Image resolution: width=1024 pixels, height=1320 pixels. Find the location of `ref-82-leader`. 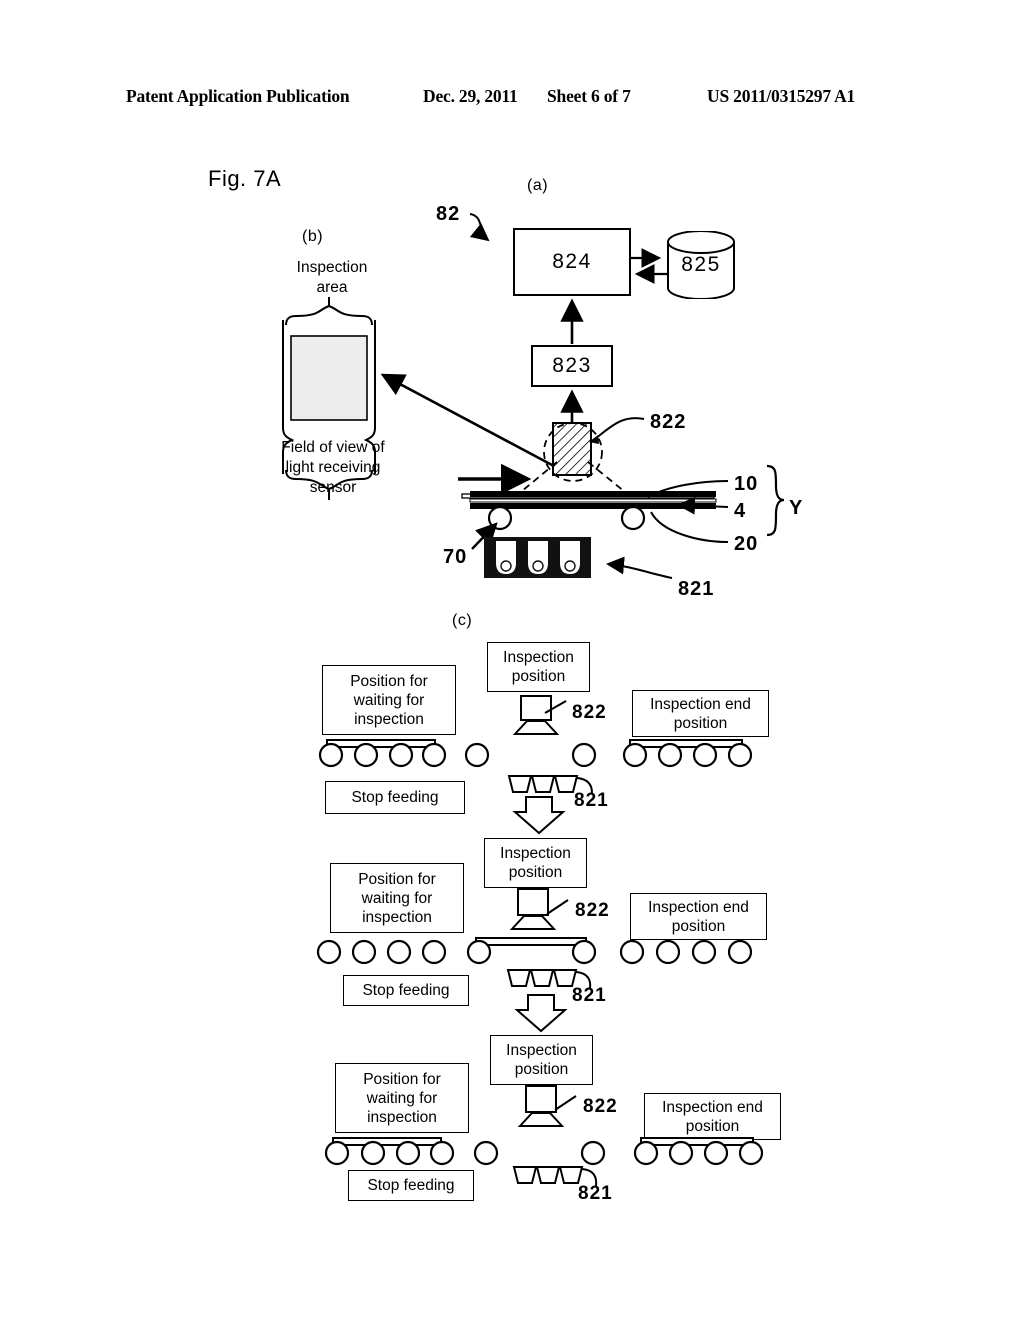

ref-82-leader is located at coordinates (479, 227).